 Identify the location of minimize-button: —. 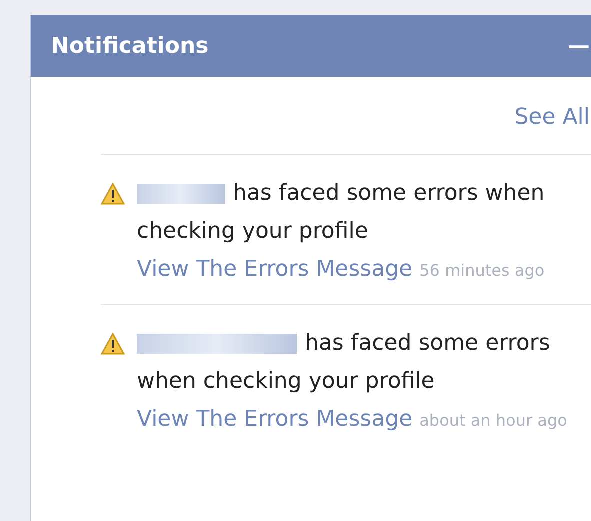
(579, 46).